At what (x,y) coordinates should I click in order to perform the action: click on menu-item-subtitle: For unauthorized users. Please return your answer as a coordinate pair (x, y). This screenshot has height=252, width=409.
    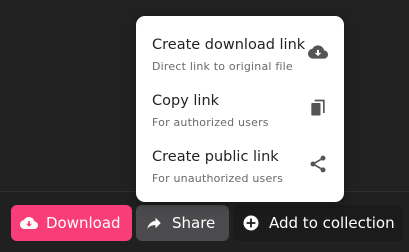
    Looking at the image, I should click on (218, 178).